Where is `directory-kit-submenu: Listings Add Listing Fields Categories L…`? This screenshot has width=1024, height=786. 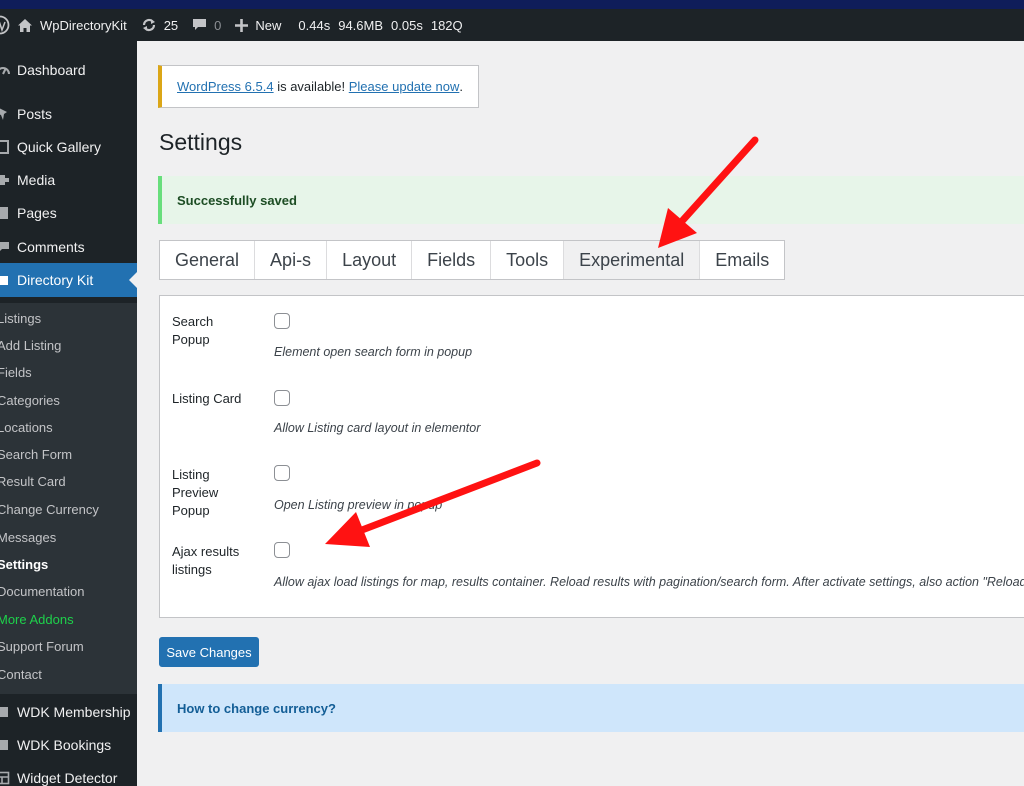
directory-kit-submenu: Listings Add Listing Fields Categories L… is located at coordinates (68, 498).